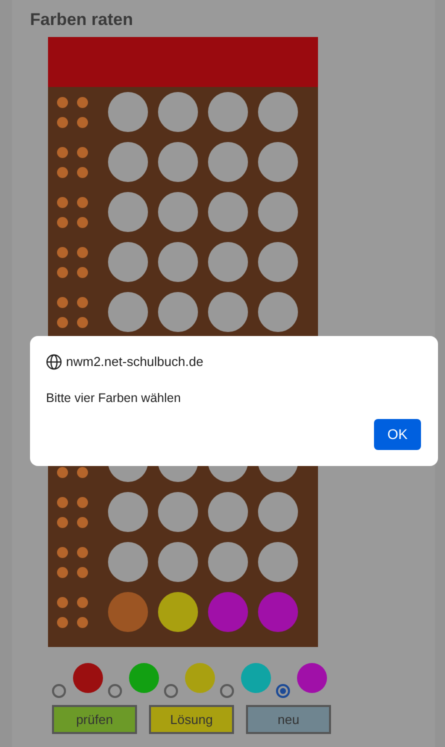 The image size is (445, 747). I want to click on game-button: neu, so click(288, 719).